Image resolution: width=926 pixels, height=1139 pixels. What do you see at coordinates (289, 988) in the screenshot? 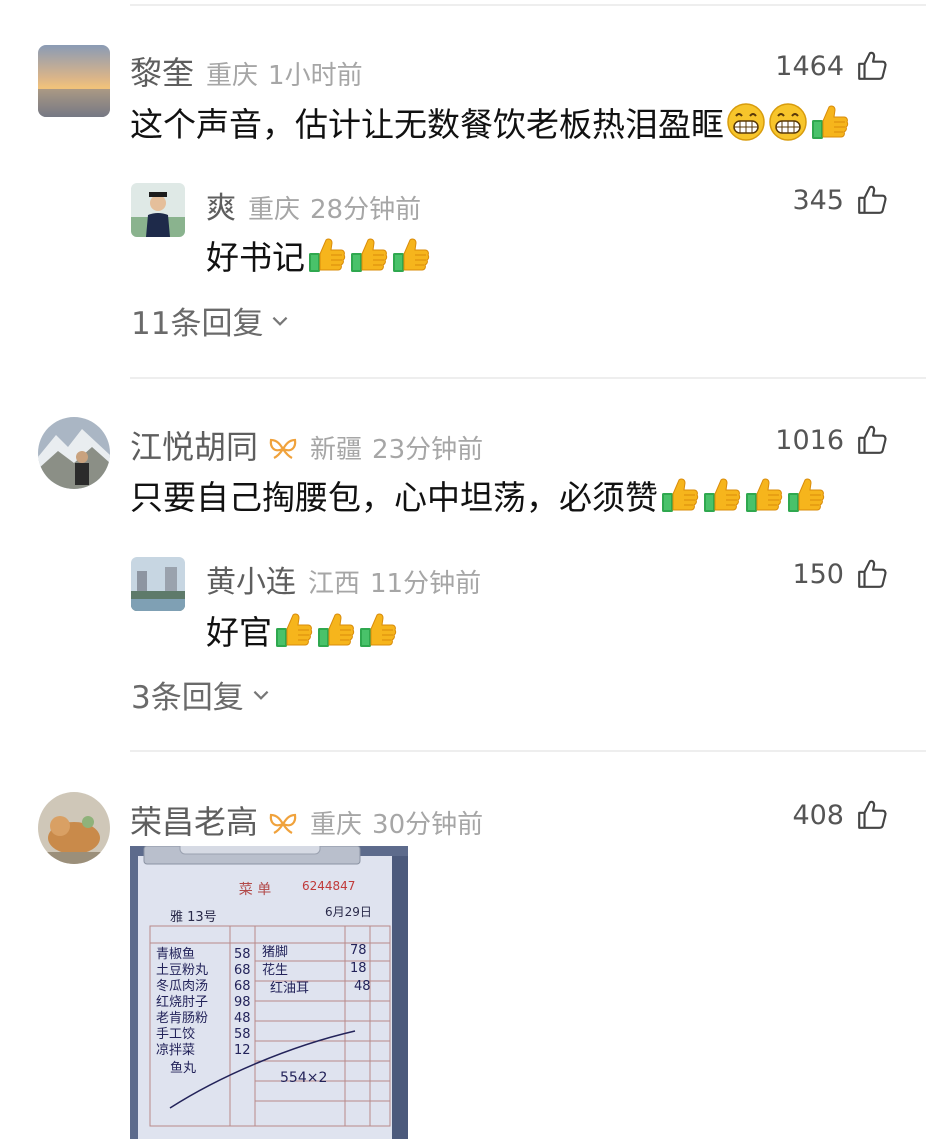
I see `receipt-item: 红油耳` at bounding box center [289, 988].